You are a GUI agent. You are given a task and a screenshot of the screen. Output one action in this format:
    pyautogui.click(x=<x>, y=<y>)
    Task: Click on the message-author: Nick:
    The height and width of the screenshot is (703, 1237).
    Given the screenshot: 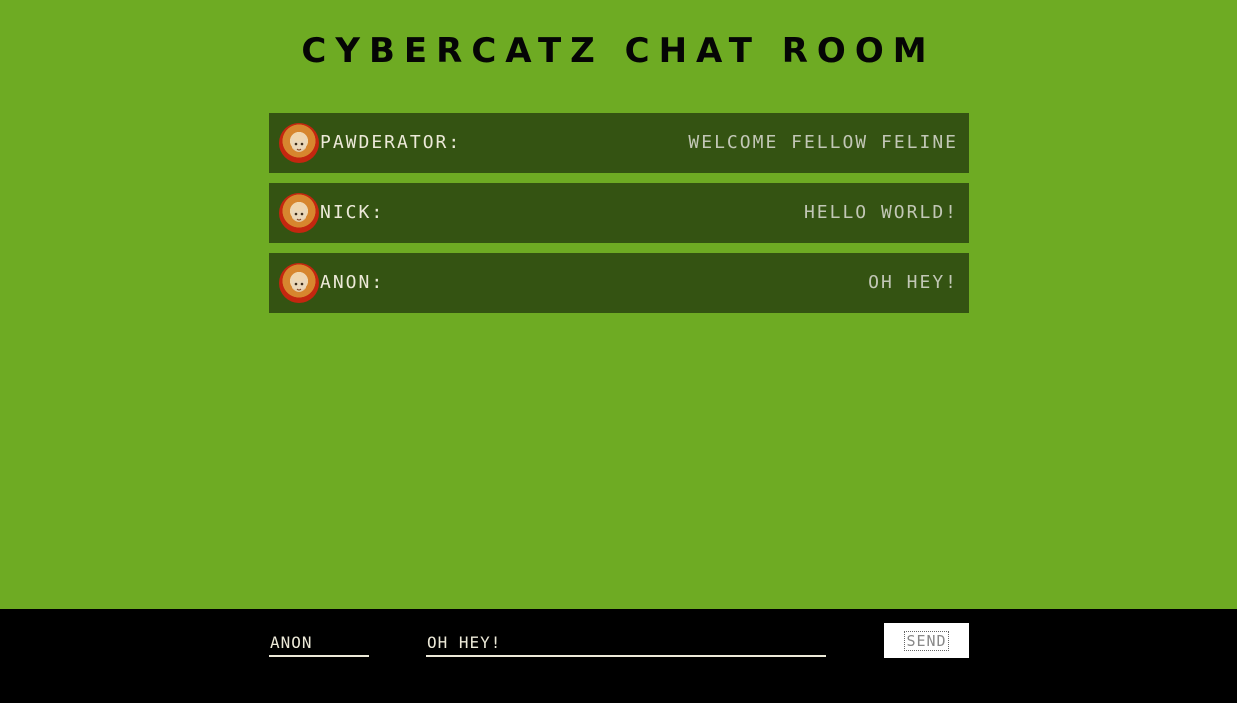 What is the action you would take?
    pyautogui.click(x=352, y=212)
    